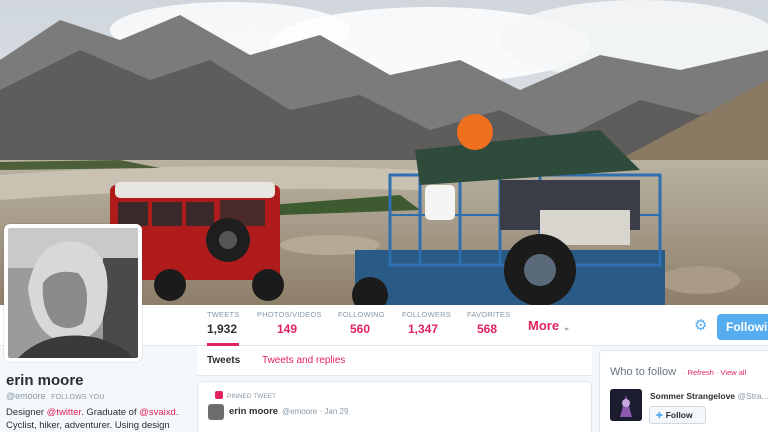 This screenshot has height=432, width=768. I want to click on profile-handle: @emoore, so click(26, 396).